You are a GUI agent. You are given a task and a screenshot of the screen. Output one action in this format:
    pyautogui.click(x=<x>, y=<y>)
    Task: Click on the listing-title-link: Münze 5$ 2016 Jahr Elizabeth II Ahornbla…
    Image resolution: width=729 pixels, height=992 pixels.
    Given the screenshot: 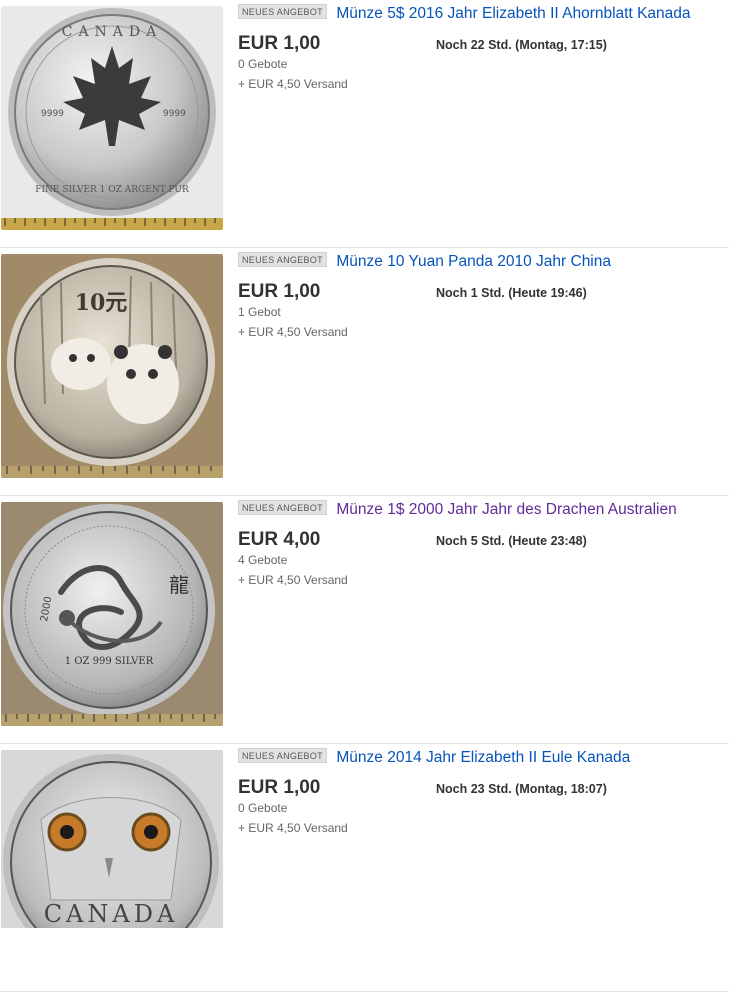 What is the action you would take?
    pyautogui.click(x=513, y=13)
    